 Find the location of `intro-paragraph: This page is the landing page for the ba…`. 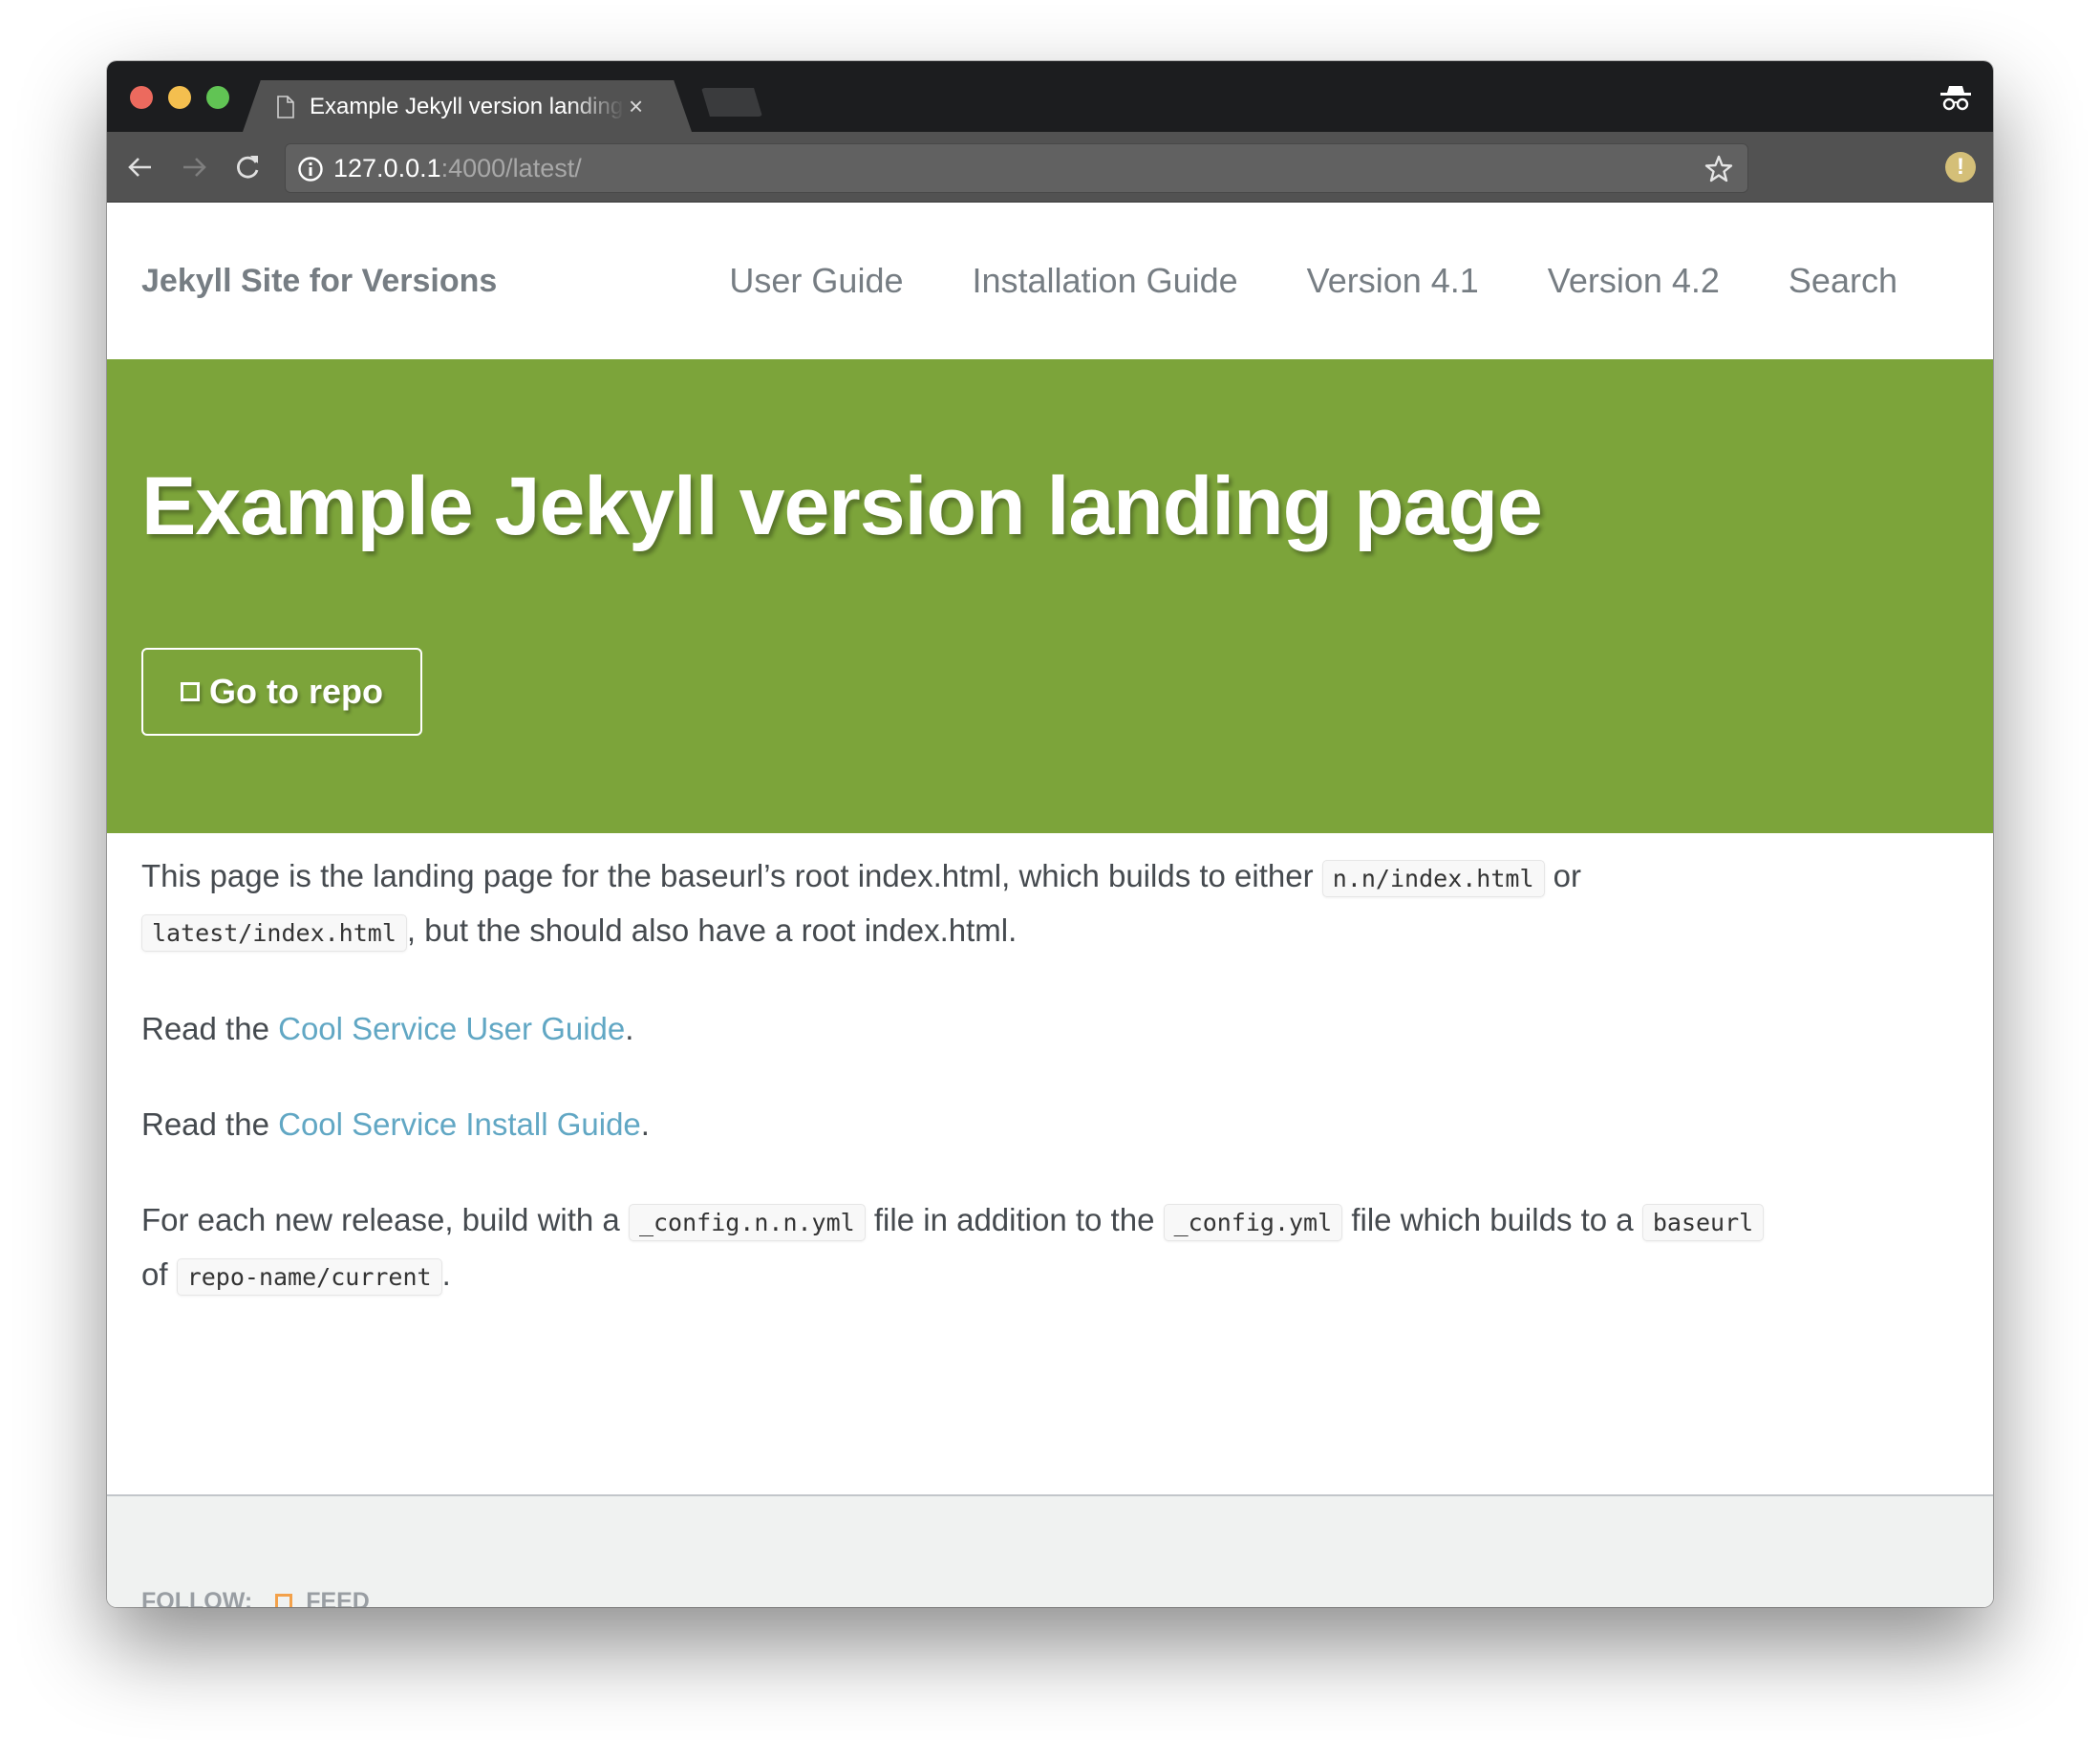

intro-paragraph: This page is the landing page for the ba… is located at coordinates (1049, 904).